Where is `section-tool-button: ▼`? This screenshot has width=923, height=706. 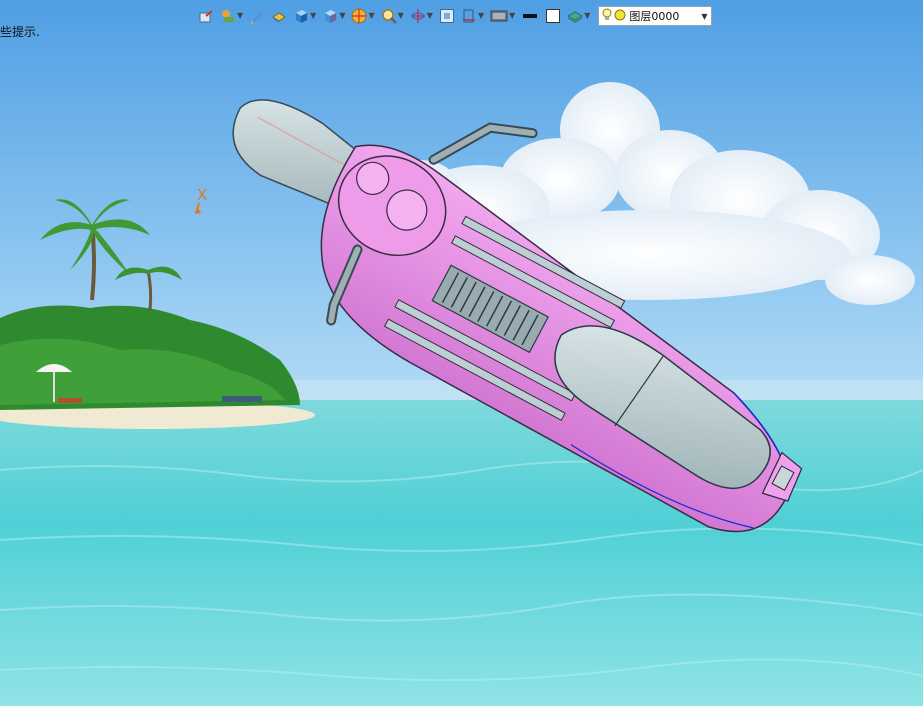
section-tool-button: ▼ is located at coordinates (472, 16).